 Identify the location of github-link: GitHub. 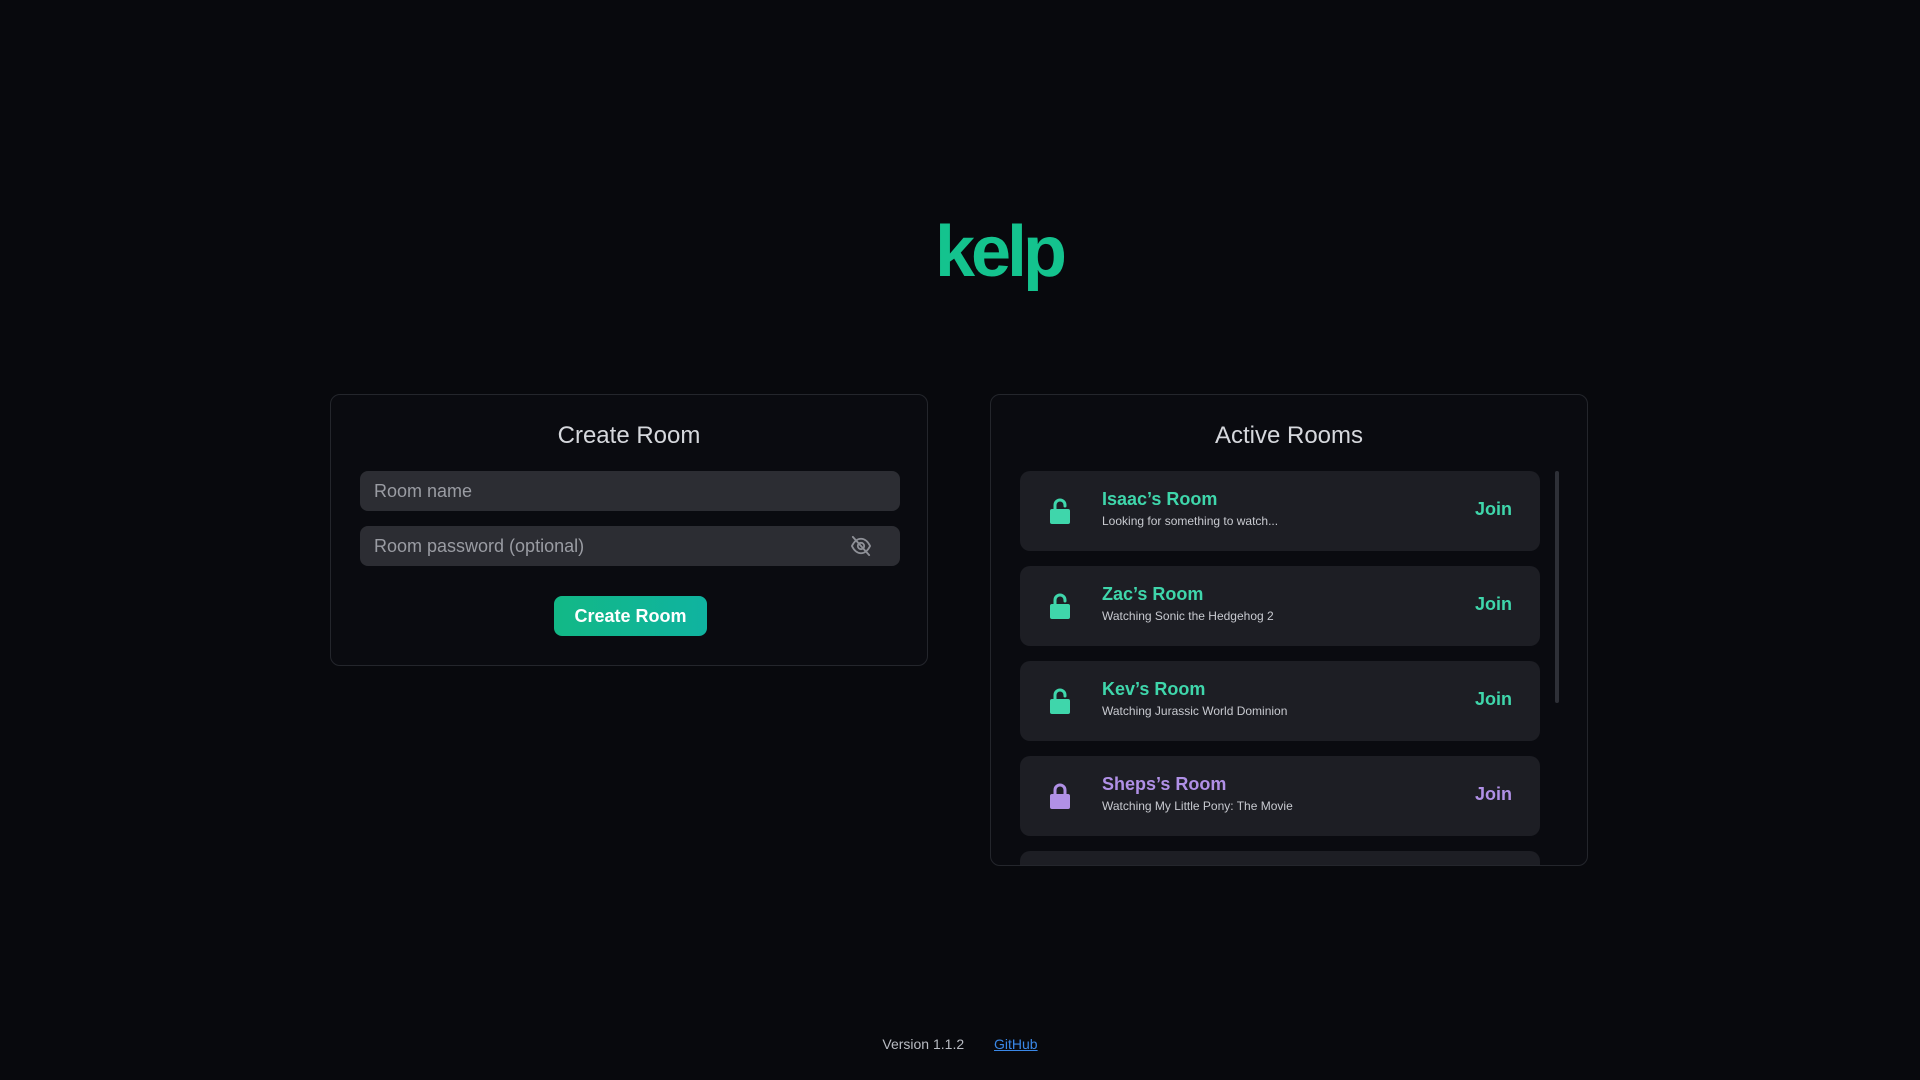
(1016, 1044).